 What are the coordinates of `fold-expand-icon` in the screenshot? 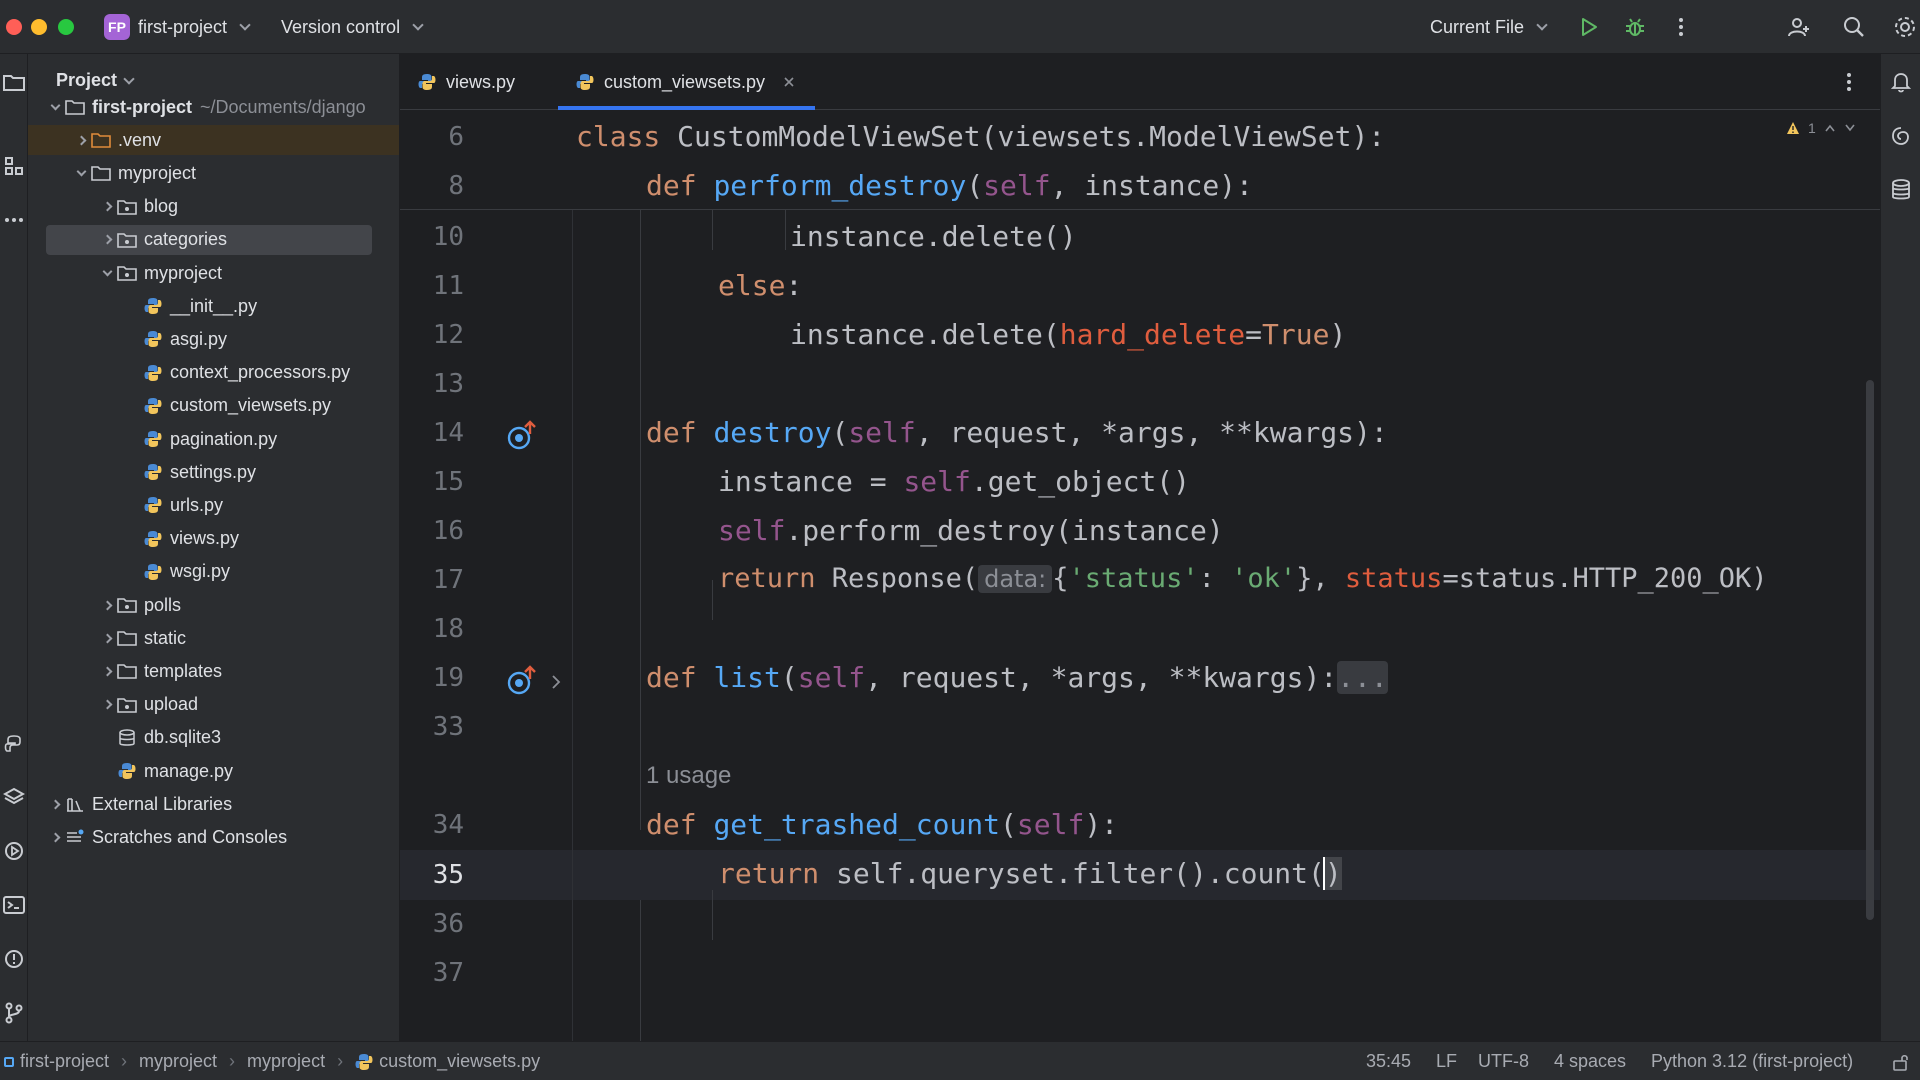 It's located at (556, 684).